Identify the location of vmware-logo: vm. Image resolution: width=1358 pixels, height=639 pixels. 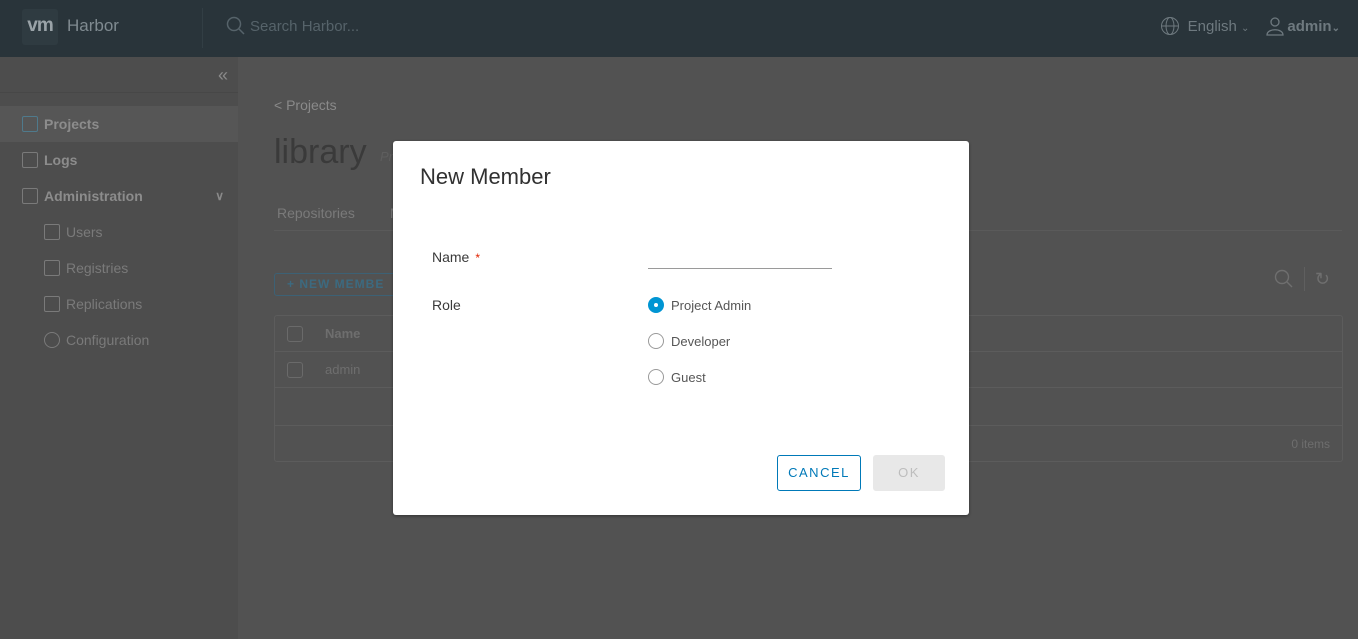
(40, 27).